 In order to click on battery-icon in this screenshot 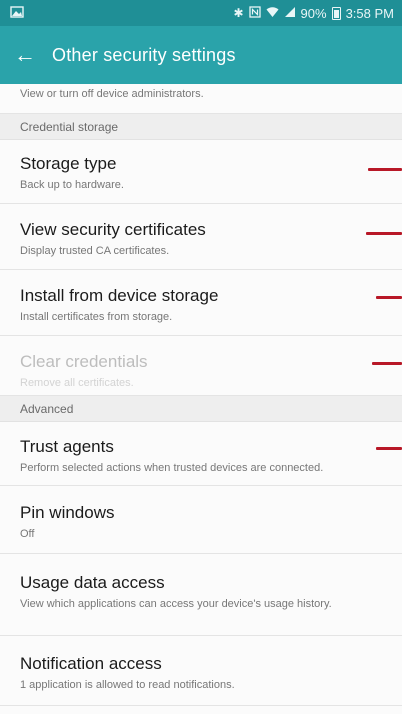, I will do `click(336, 13)`.